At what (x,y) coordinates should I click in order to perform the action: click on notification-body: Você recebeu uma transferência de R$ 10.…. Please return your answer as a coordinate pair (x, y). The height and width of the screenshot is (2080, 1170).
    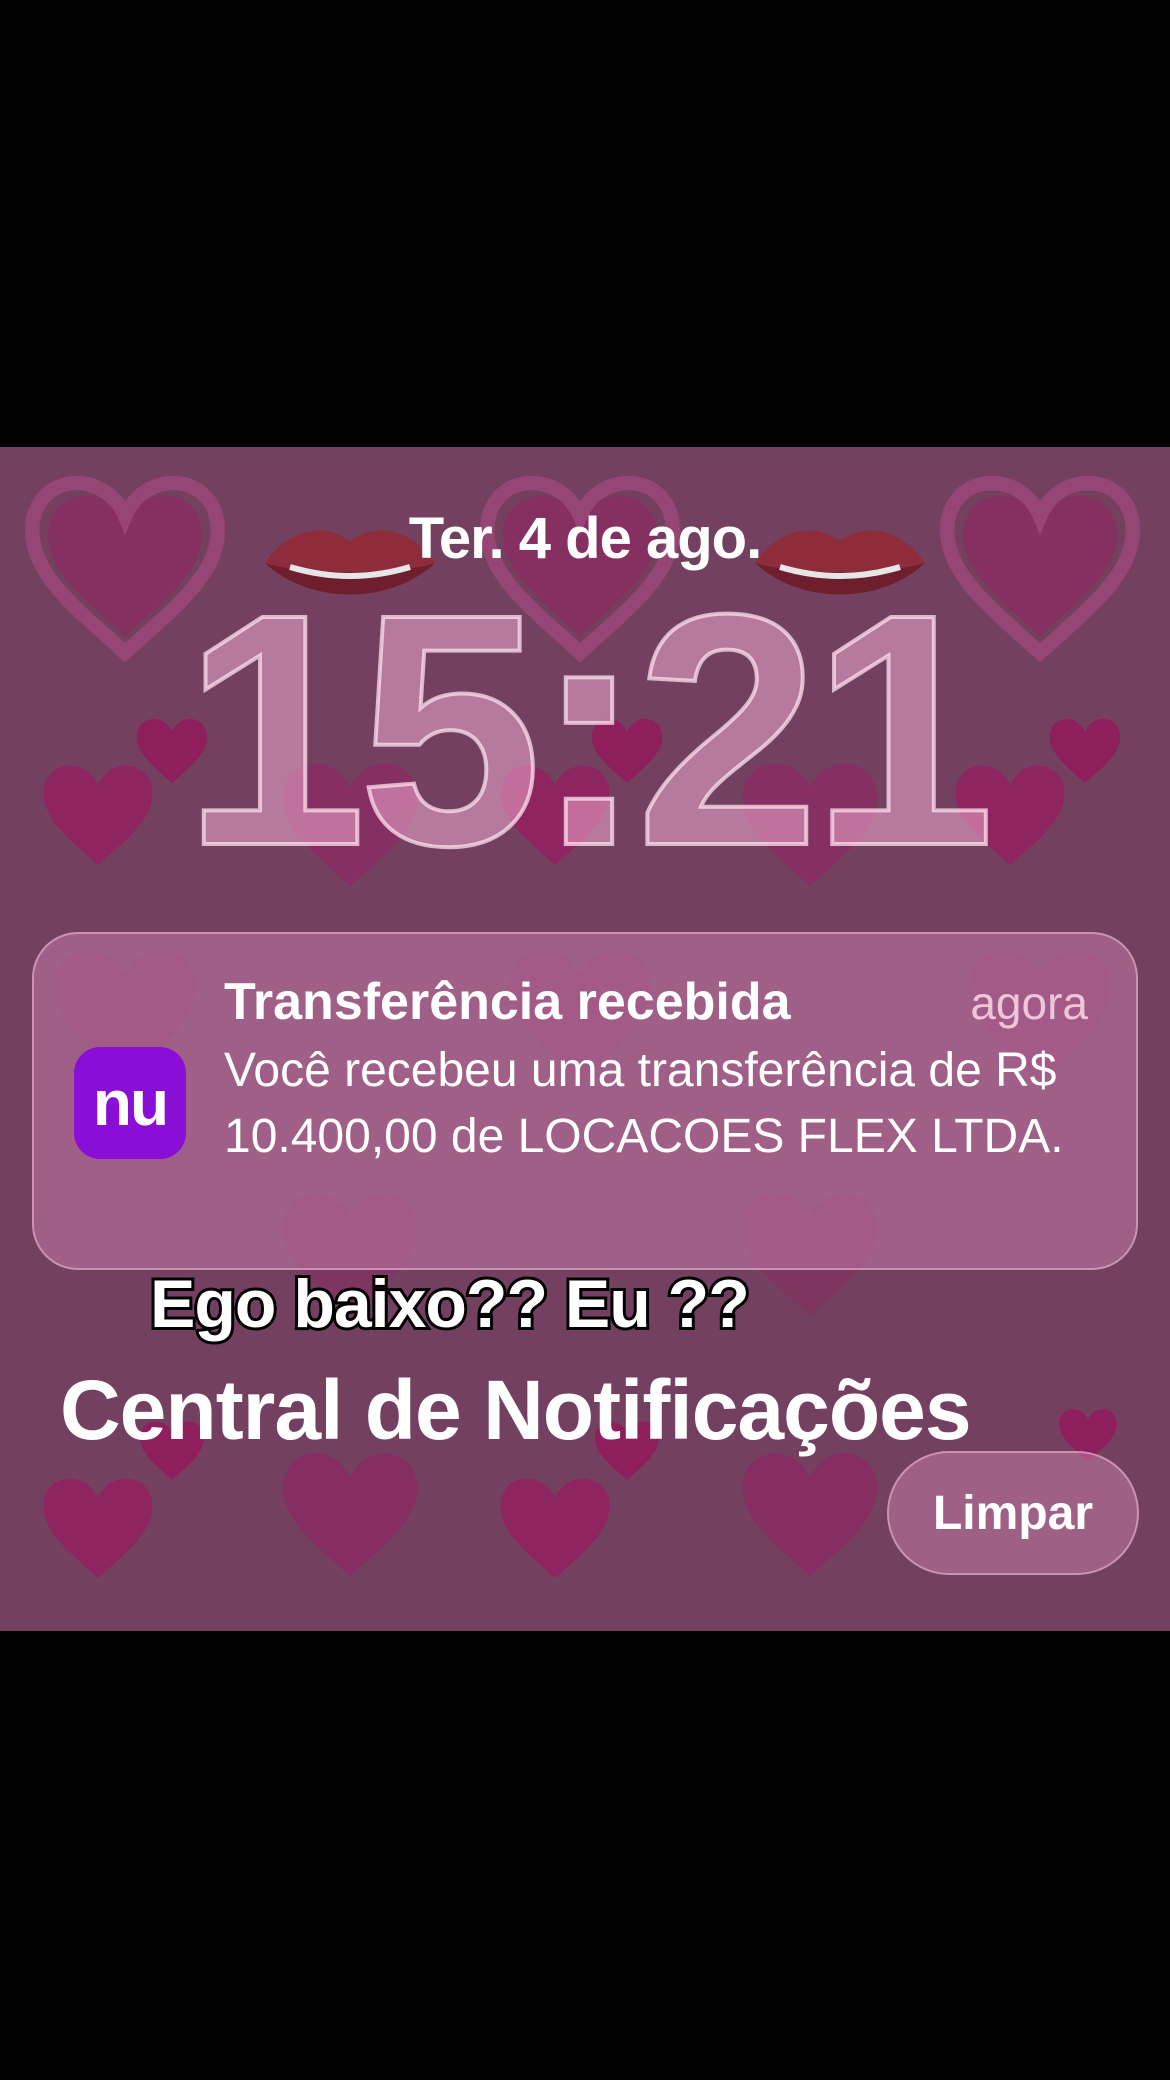
    Looking at the image, I should click on (644, 1103).